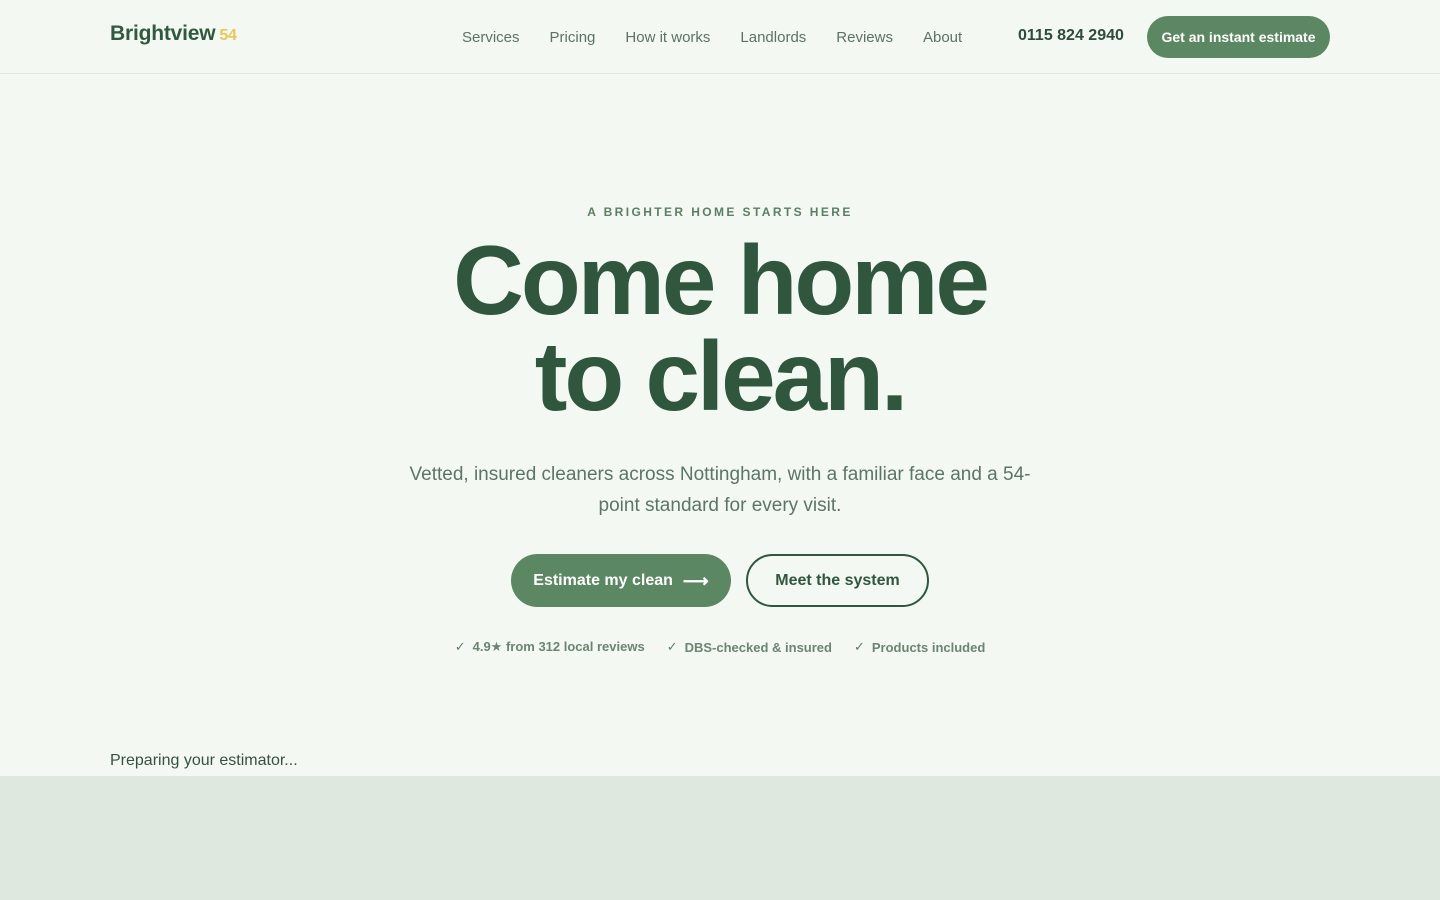 The width and height of the screenshot is (1440, 900). Describe the element at coordinates (603, 580) in the screenshot. I see `estimate-button-label: Estimate my clean` at that location.